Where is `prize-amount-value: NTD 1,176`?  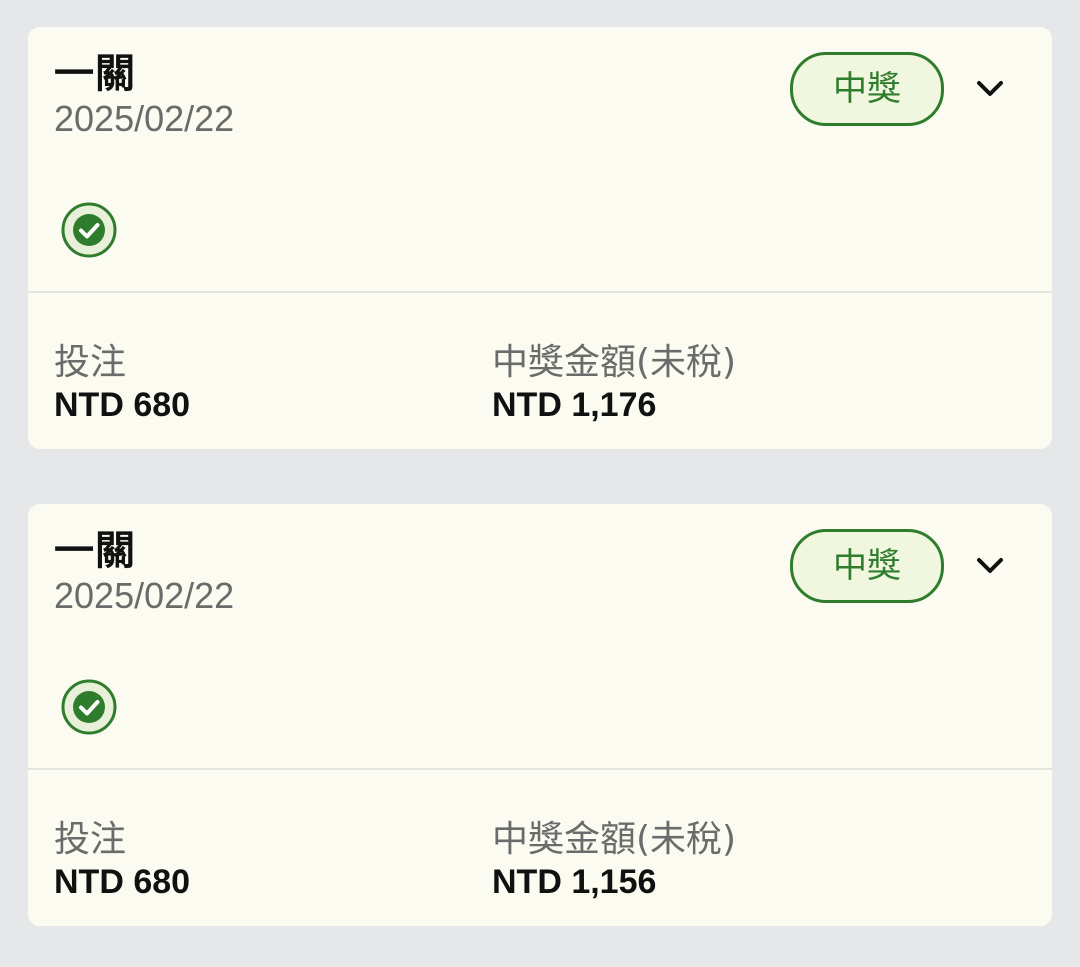 prize-amount-value: NTD 1,176 is located at coordinates (574, 405).